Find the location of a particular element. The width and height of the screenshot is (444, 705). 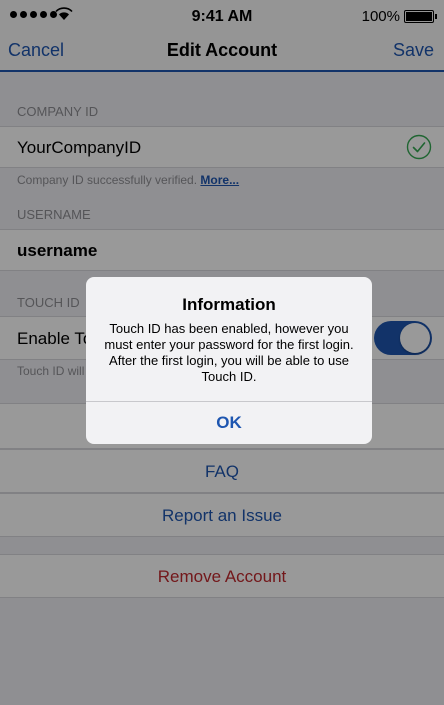

ok-button: OK is located at coordinates (229, 423).